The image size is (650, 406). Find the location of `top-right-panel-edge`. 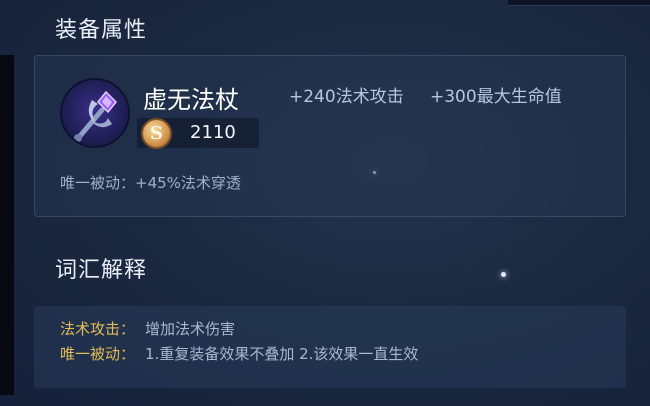

top-right-panel-edge is located at coordinates (579, 3).